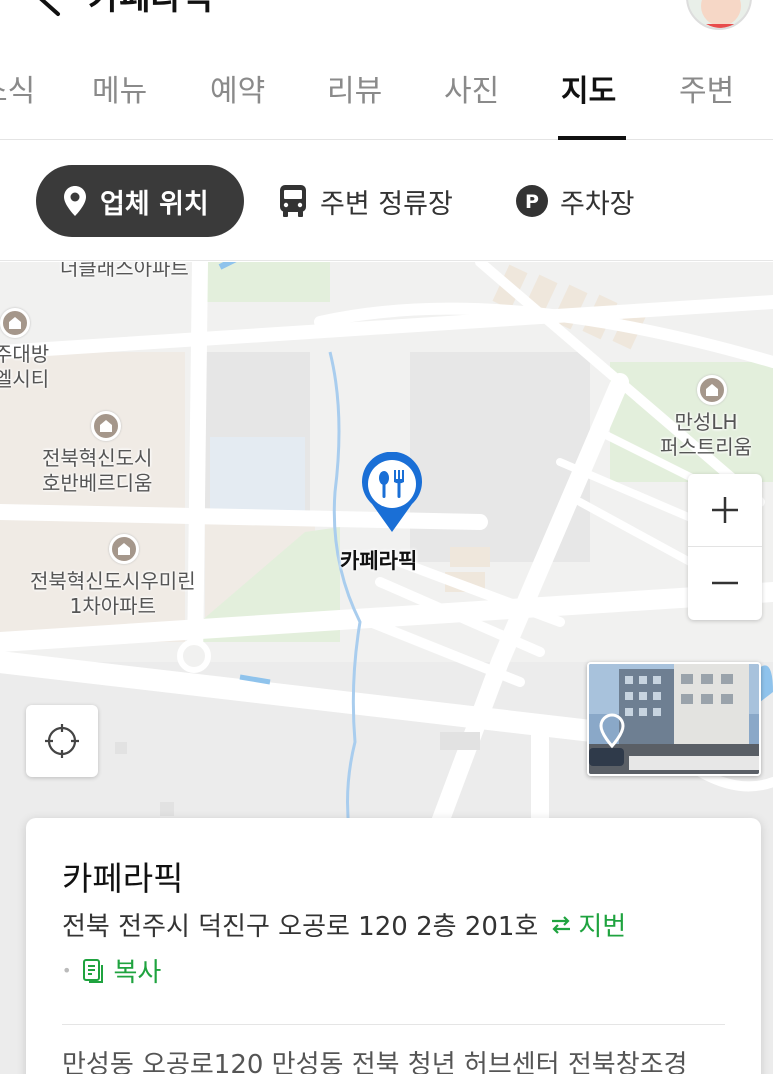  I want to click on zoom-in-button, so click(725, 510).